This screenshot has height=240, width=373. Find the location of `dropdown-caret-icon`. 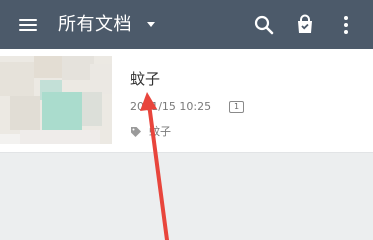

dropdown-caret-icon is located at coordinates (151, 24).